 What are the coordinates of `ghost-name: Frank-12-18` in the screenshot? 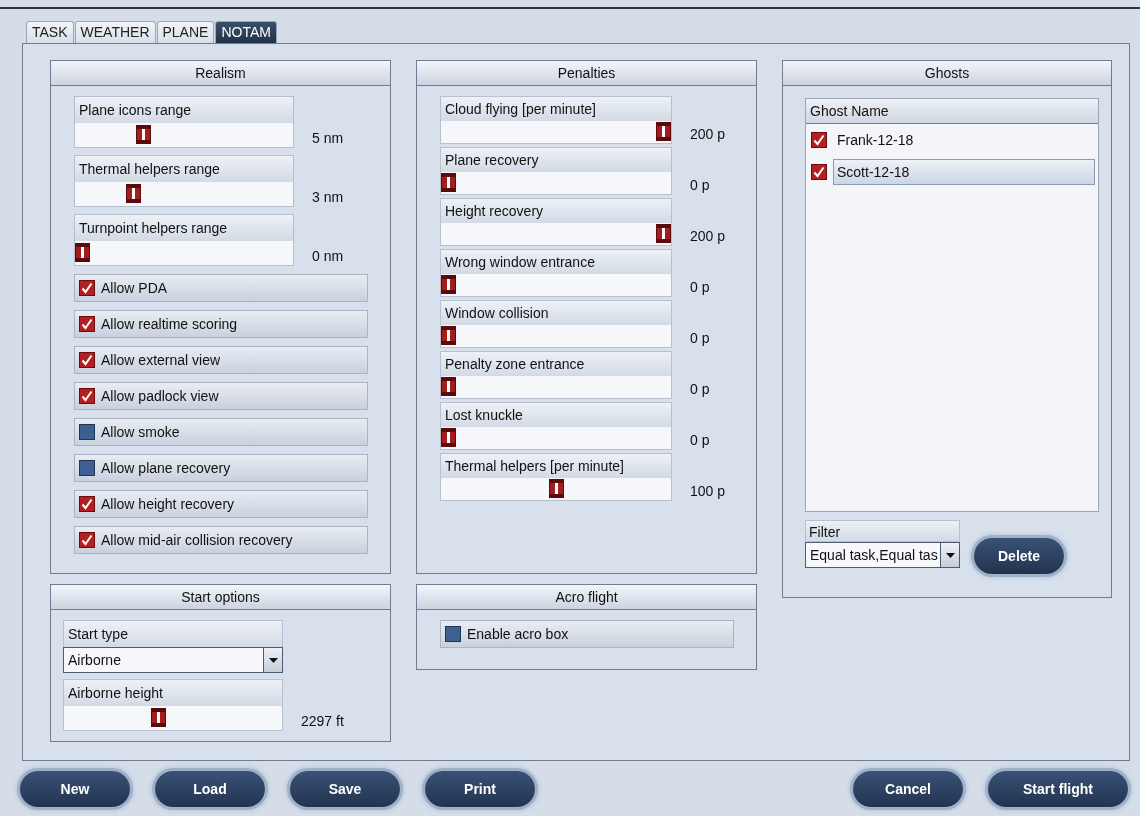 It's located at (964, 140).